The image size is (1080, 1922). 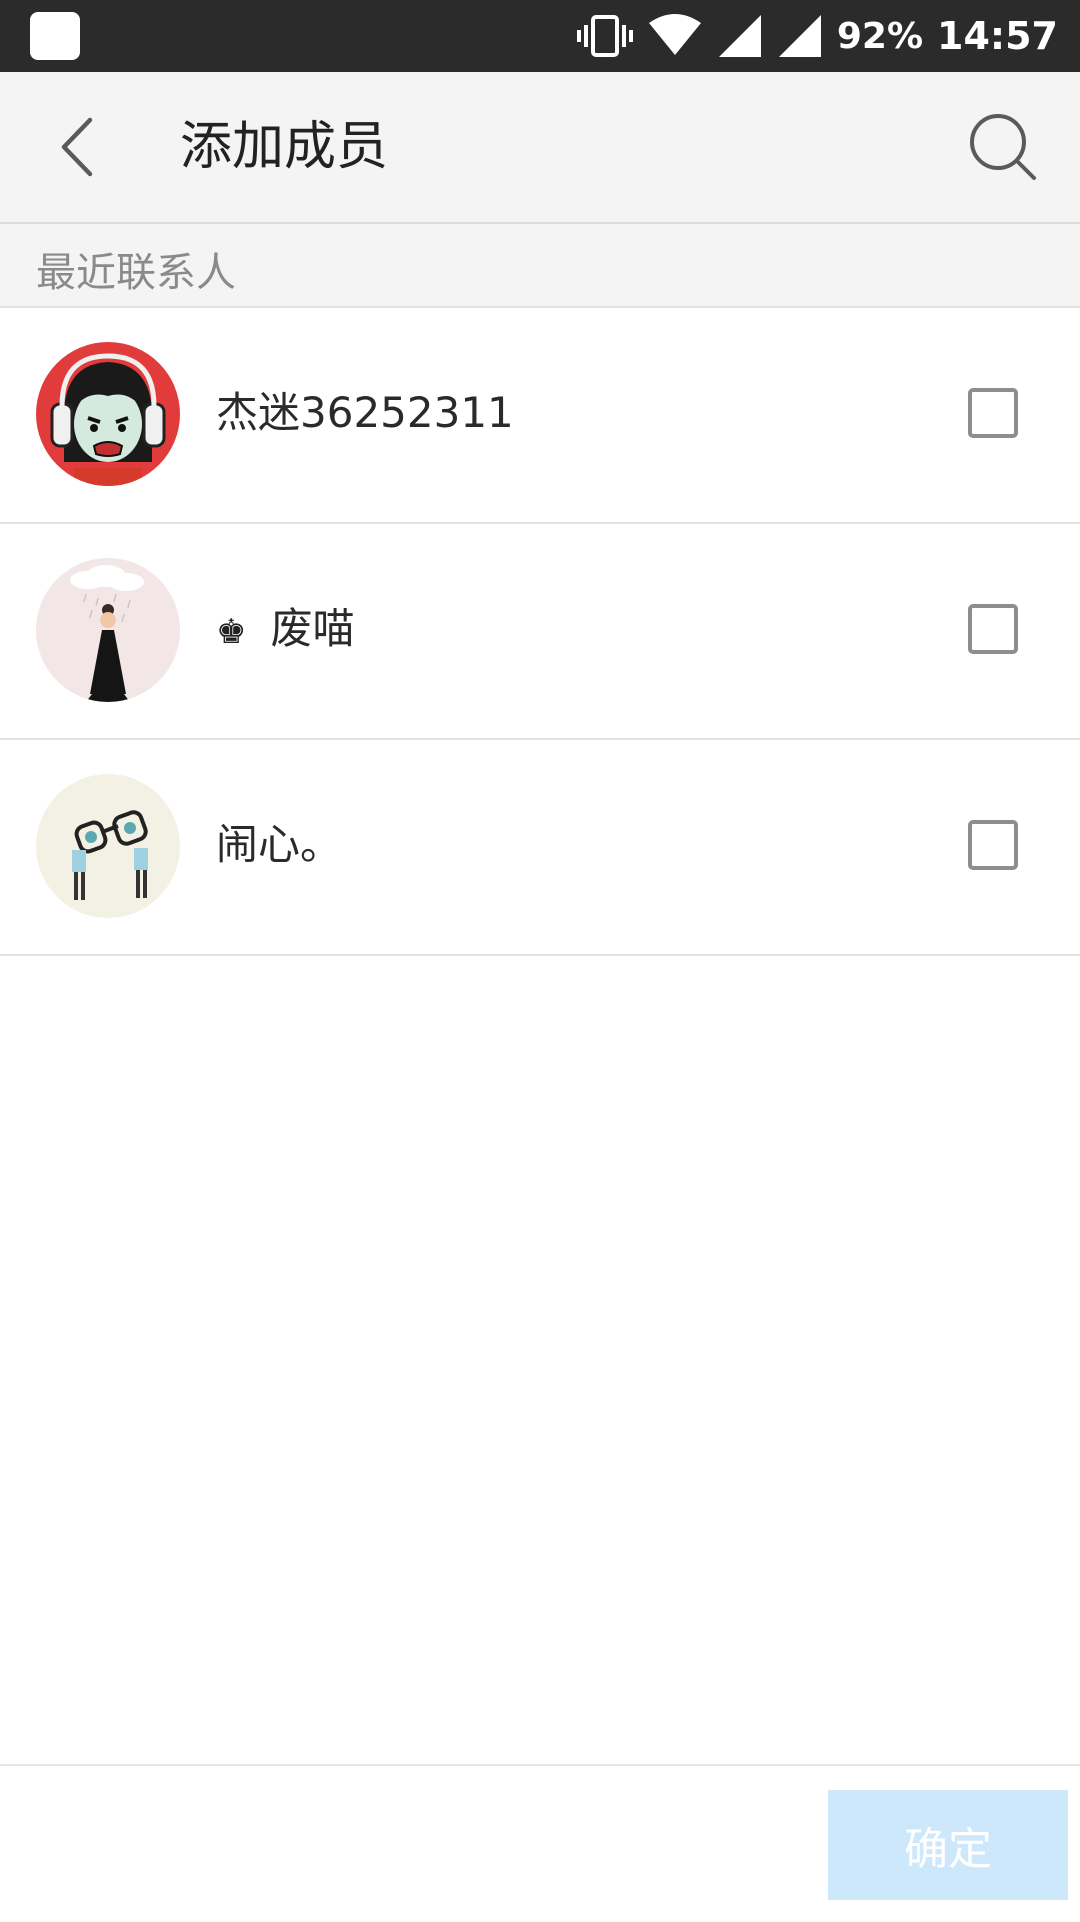 What do you see at coordinates (365, 412) in the screenshot?
I see `contact-name: 杰迷36252311` at bounding box center [365, 412].